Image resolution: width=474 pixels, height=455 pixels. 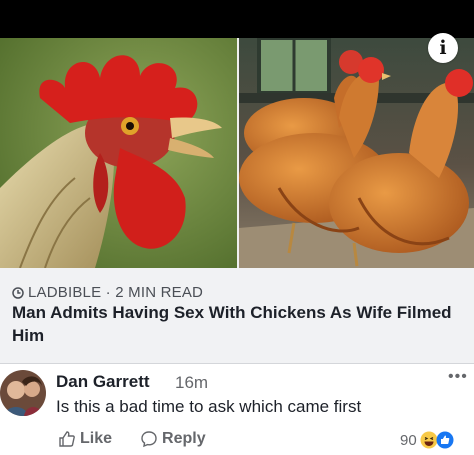 What do you see at coordinates (18, 292) in the screenshot?
I see `clock-icon` at bounding box center [18, 292].